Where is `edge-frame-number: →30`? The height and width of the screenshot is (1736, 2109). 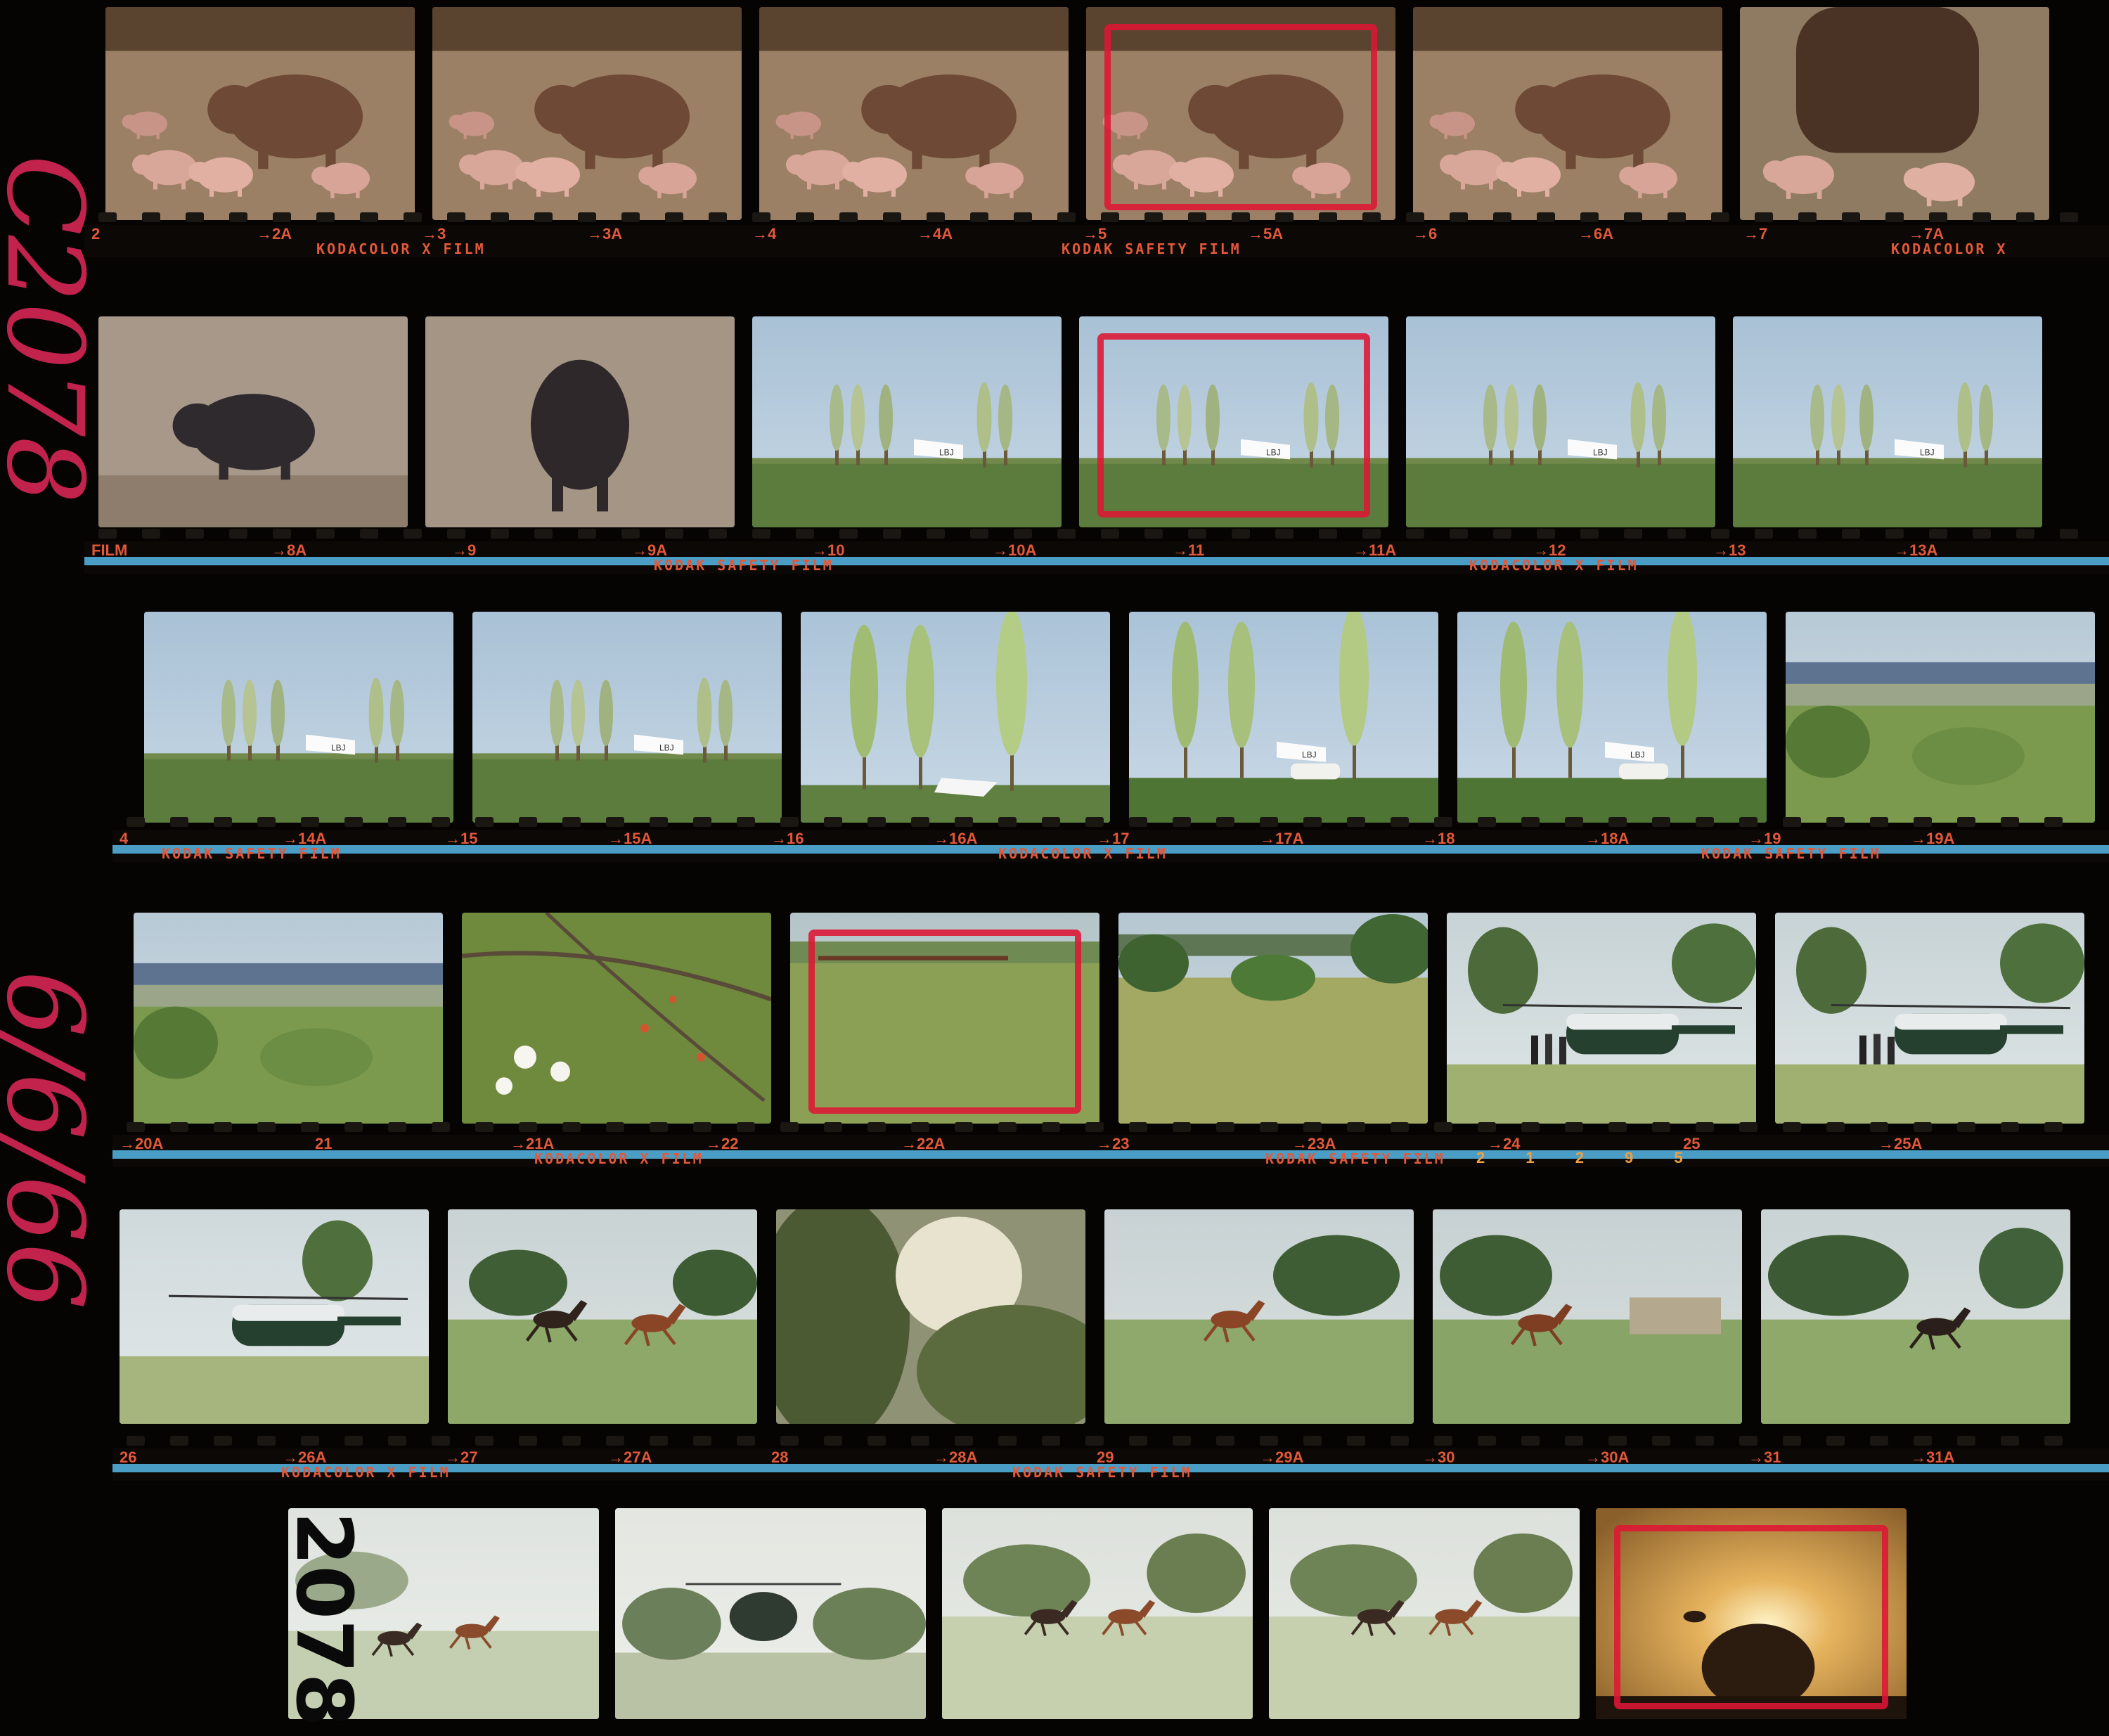 edge-frame-number: →30 is located at coordinates (1438, 1457).